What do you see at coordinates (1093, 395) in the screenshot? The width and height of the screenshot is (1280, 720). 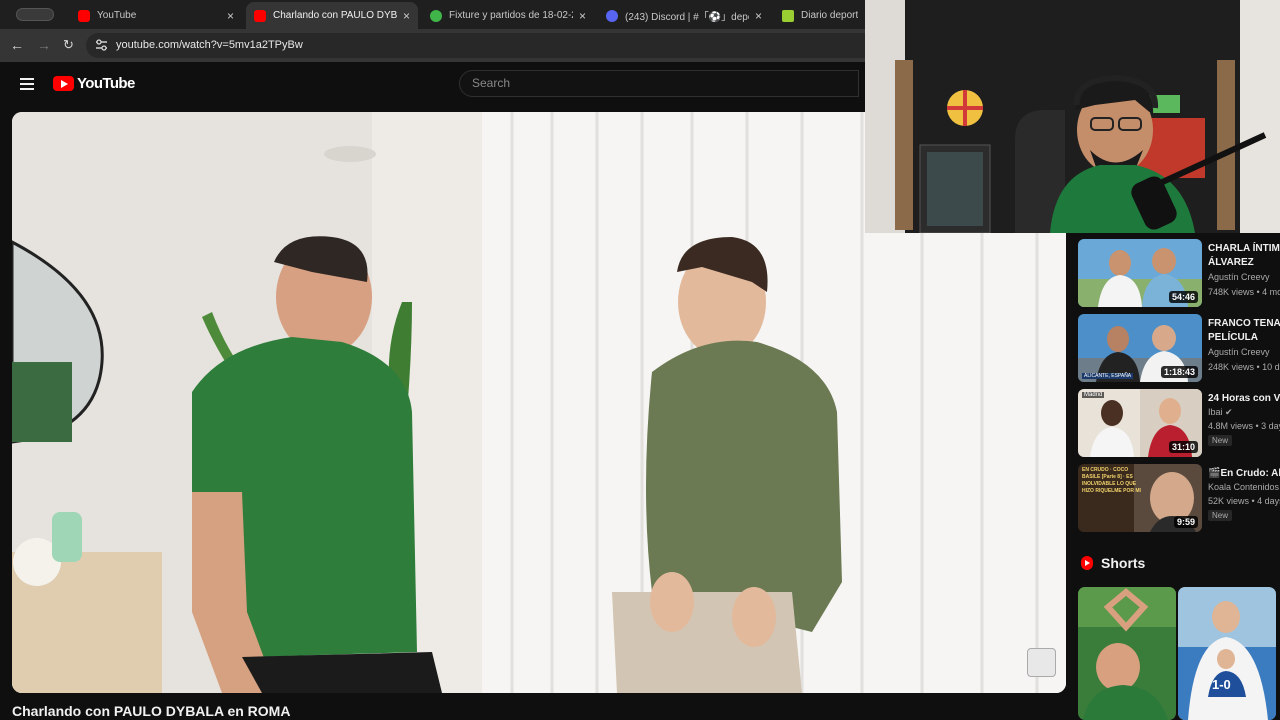 I see `thumbnail-location-tag: Madrid` at bounding box center [1093, 395].